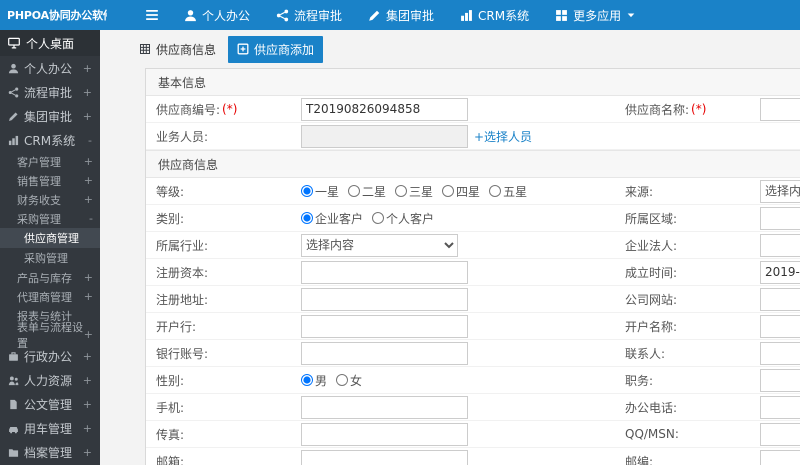  Describe the element at coordinates (50, 199) in the screenshot. I see `sidebar-item: 财务收支 +` at that location.